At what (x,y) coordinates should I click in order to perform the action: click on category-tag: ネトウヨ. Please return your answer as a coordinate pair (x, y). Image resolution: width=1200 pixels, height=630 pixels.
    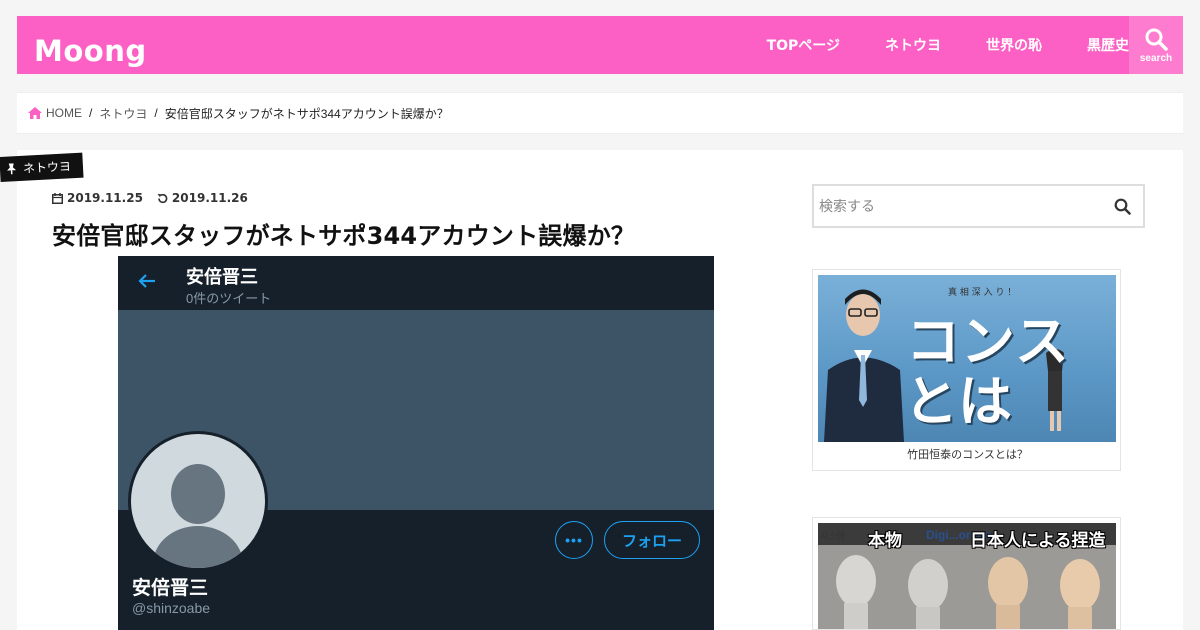
    Looking at the image, I should click on (42, 167).